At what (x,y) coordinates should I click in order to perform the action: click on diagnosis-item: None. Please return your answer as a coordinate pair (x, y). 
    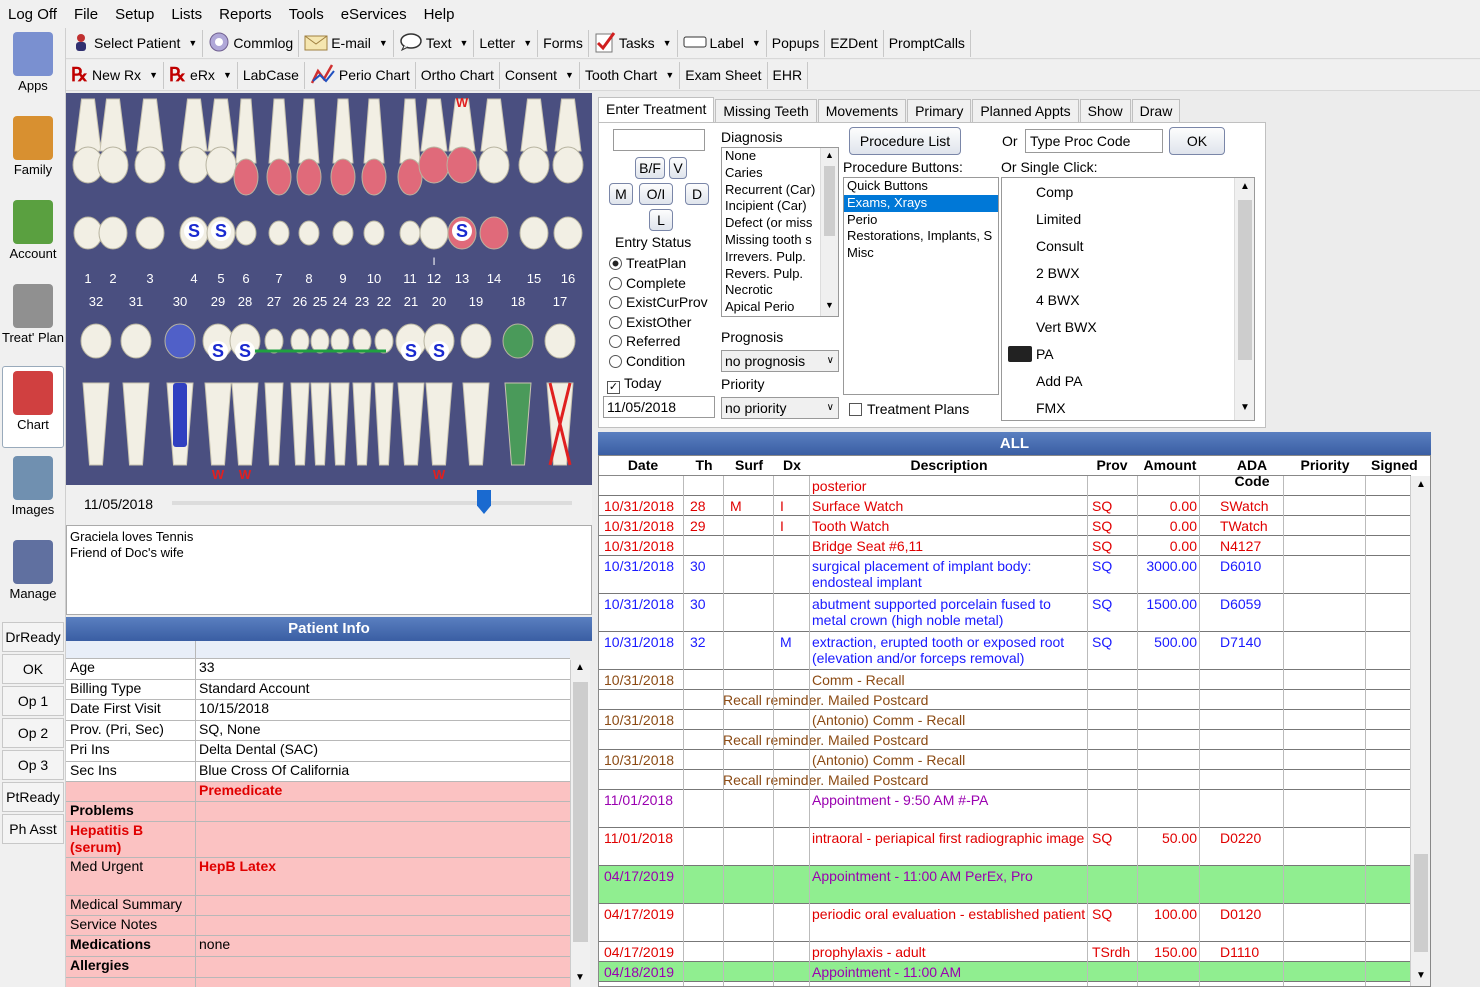
    Looking at the image, I should click on (771, 156).